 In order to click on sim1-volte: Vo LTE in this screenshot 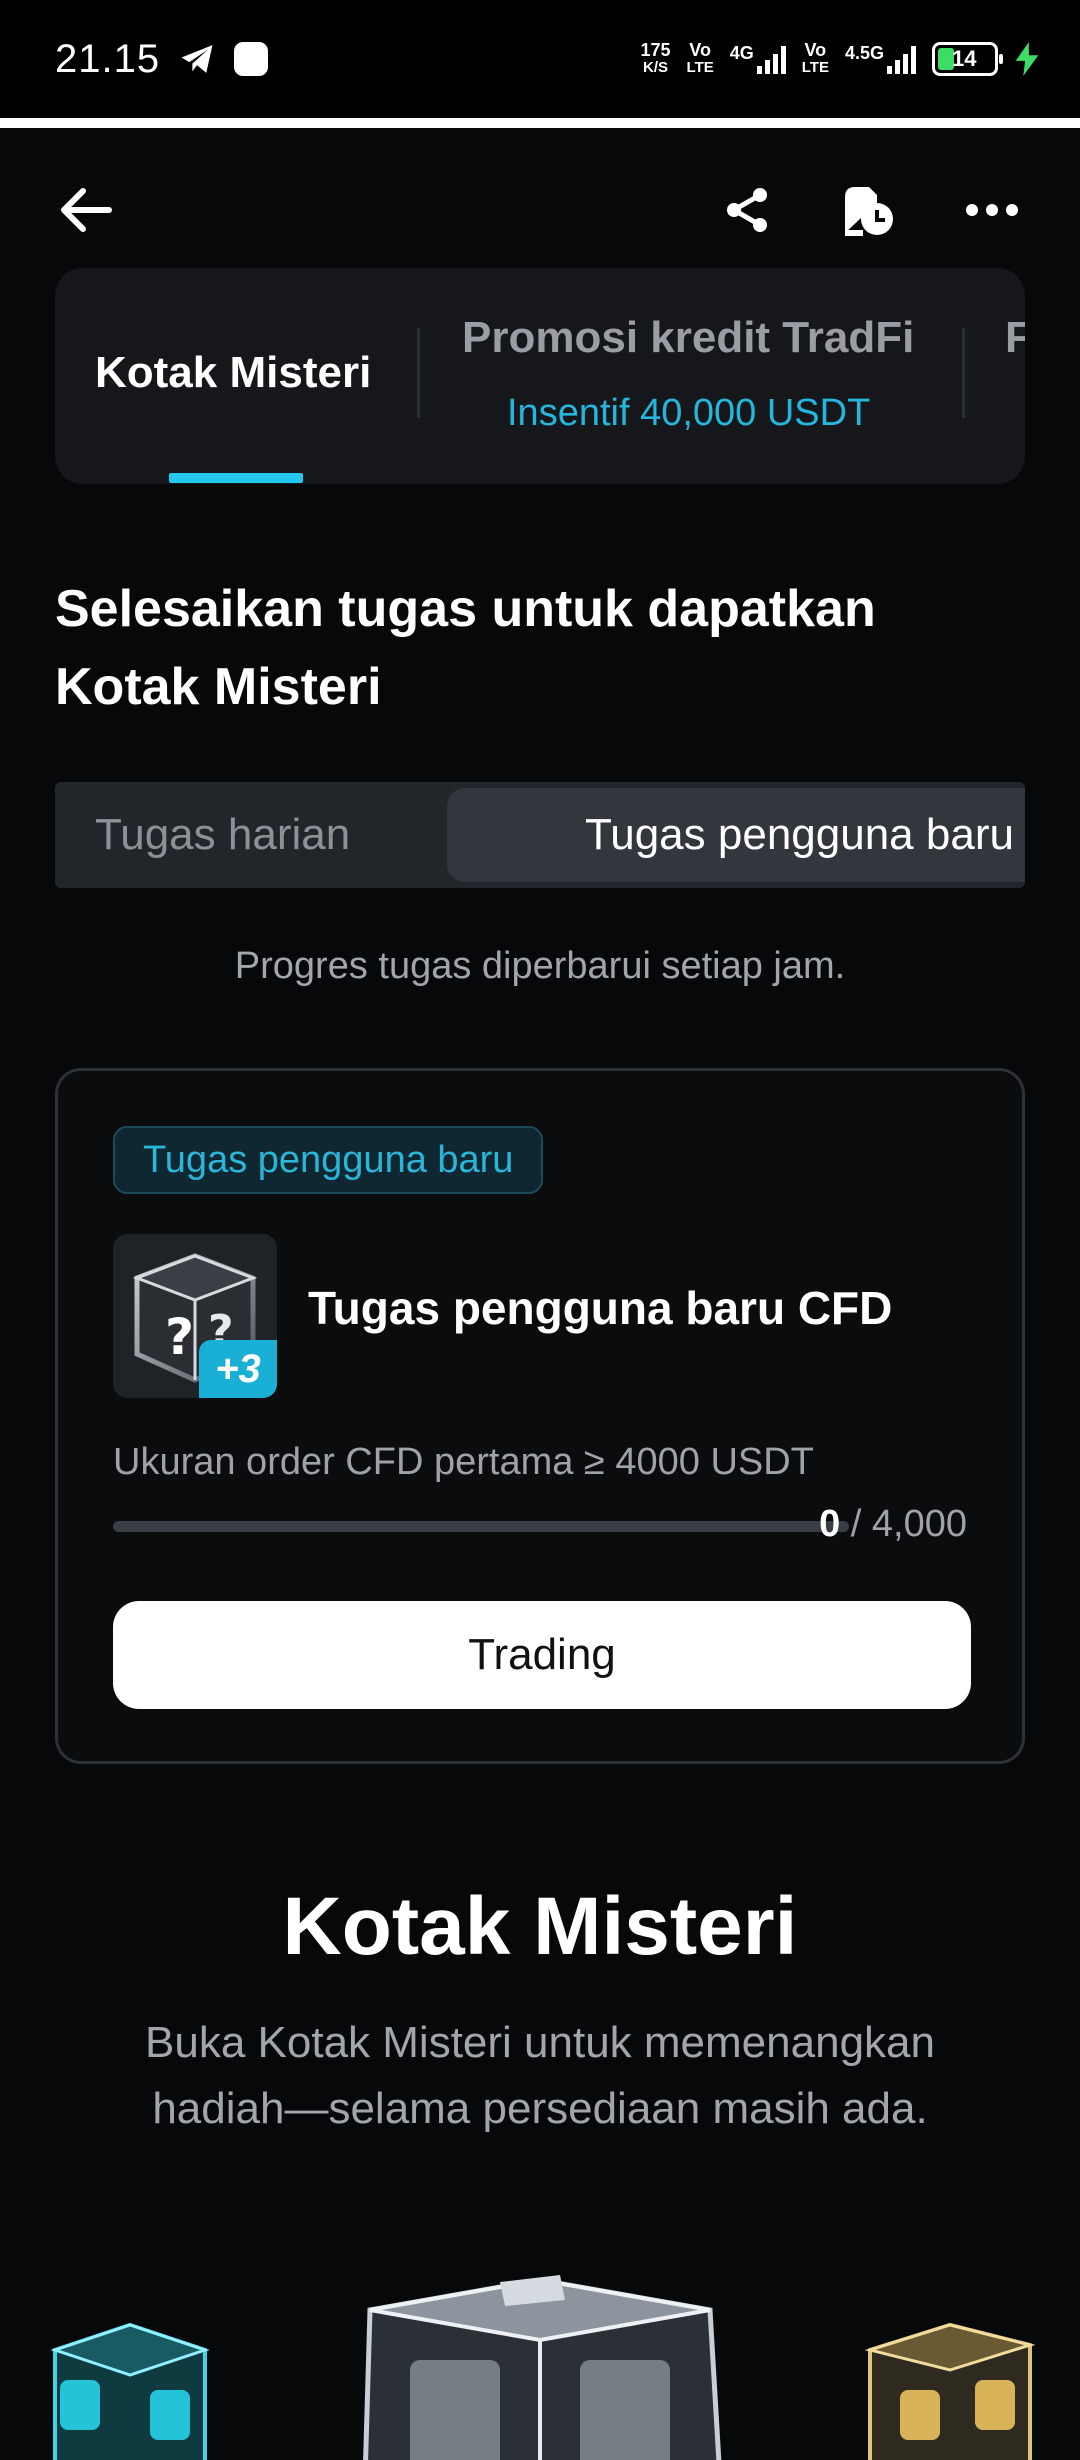, I will do `click(700, 58)`.